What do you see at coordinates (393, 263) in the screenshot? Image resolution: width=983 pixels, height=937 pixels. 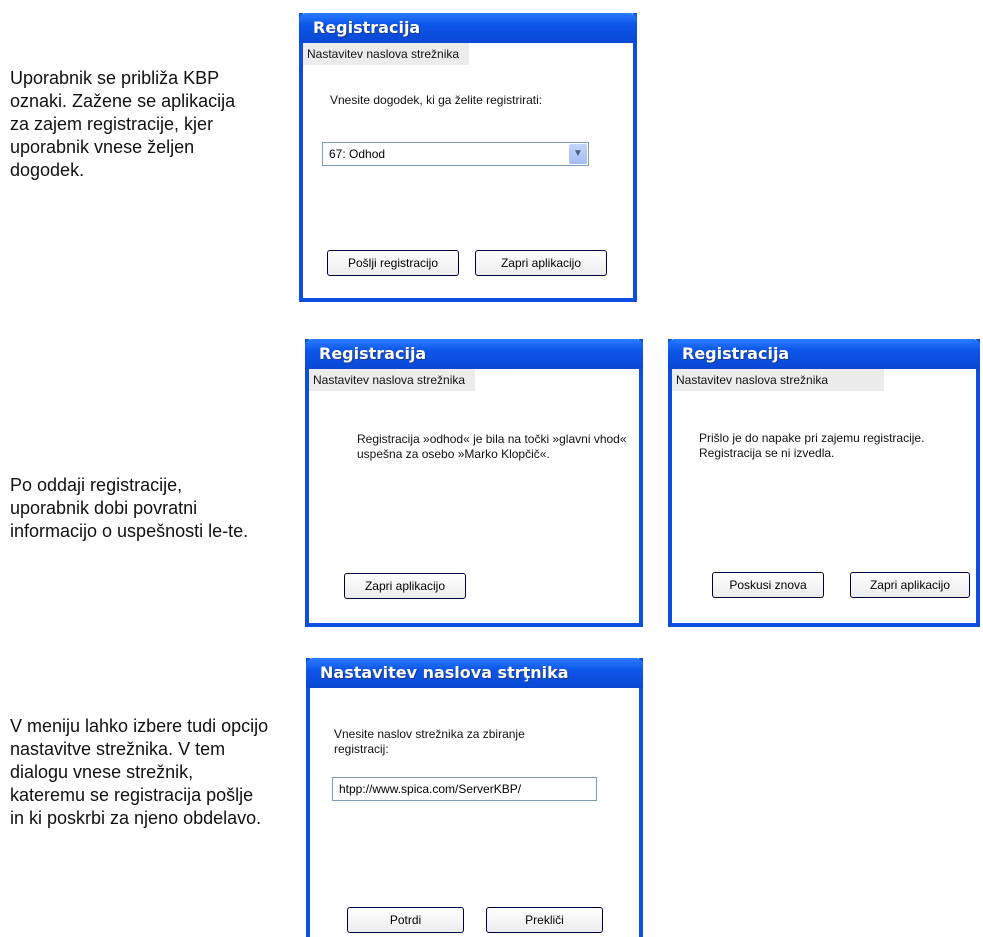 I see `send-registration-button: Pošlji registracijo` at bounding box center [393, 263].